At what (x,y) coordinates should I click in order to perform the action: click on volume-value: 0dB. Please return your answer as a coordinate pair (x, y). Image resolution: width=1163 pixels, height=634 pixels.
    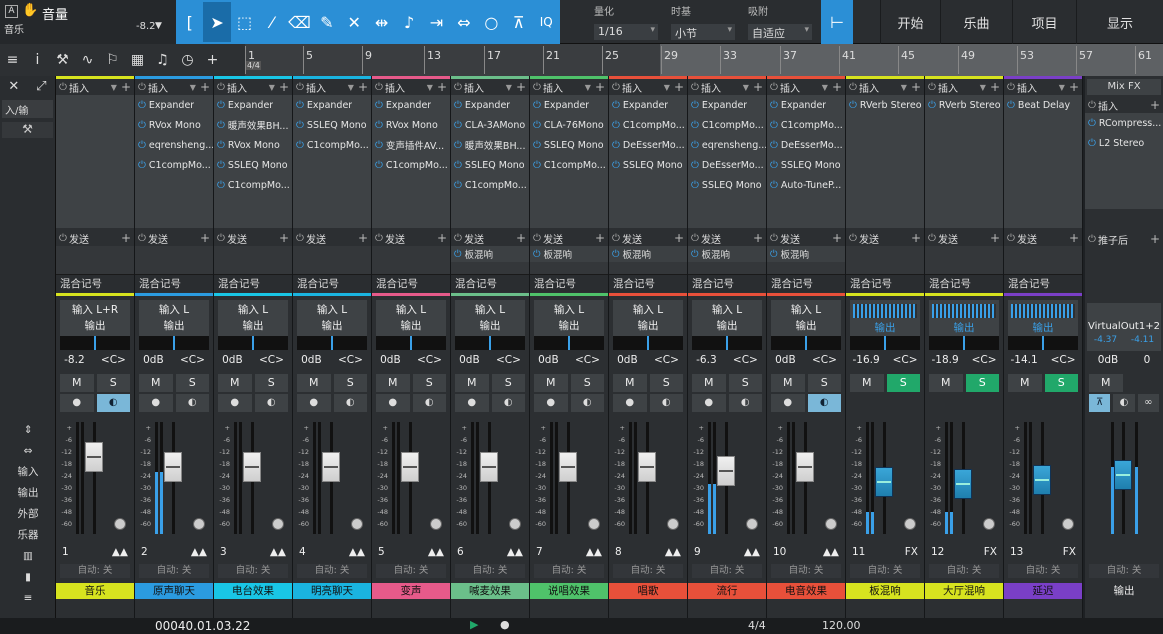
    Looking at the image, I should click on (153, 362).